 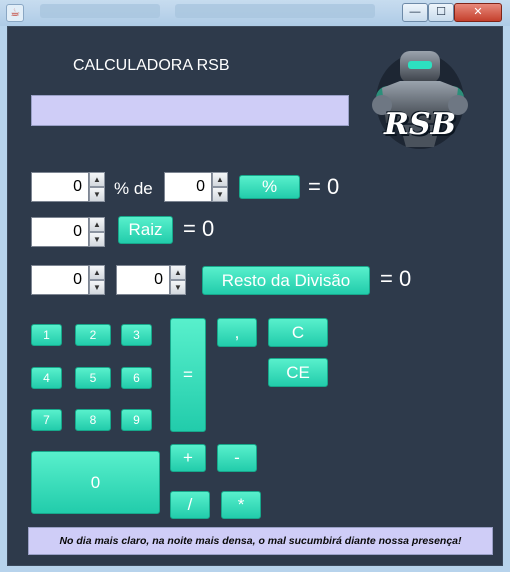 What do you see at coordinates (420, 124) in the screenshot?
I see `logo-text: RSB` at bounding box center [420, 124].